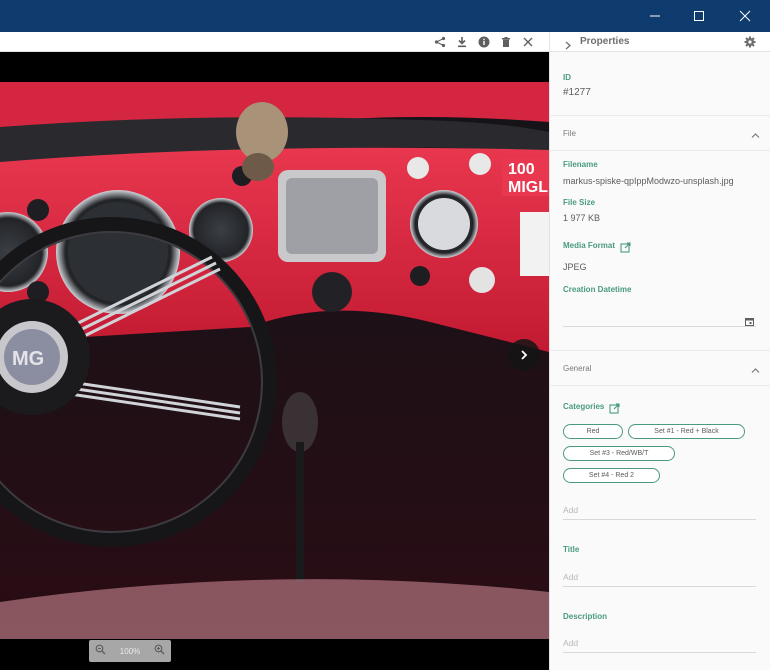 This screenshot has width=770, height=670. What do you see at coordinates (589, 245) in the screenshot?
I see `mediaformat-label: Media Format` at bounding box center [589, 245].